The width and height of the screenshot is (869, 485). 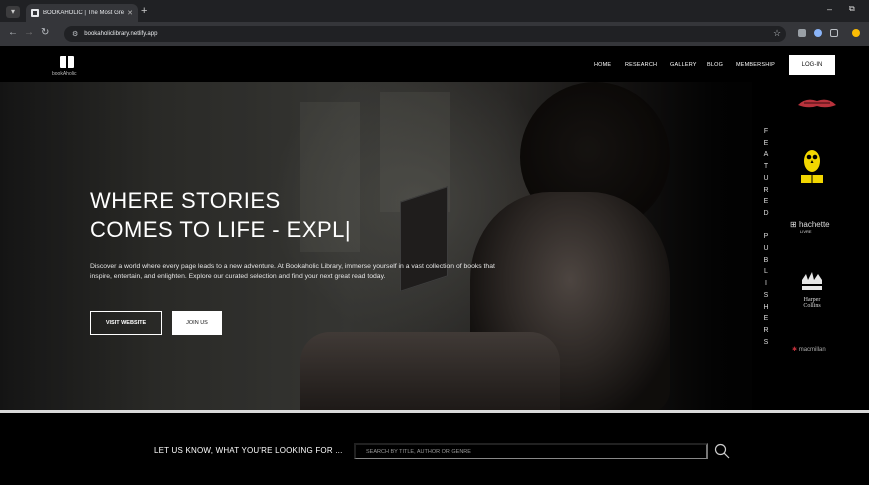 What do you see at coordinates (755, 65) in the screenshot?
I see `nav-membership: MEMBERSHIP` at bounding box center [755, 65].